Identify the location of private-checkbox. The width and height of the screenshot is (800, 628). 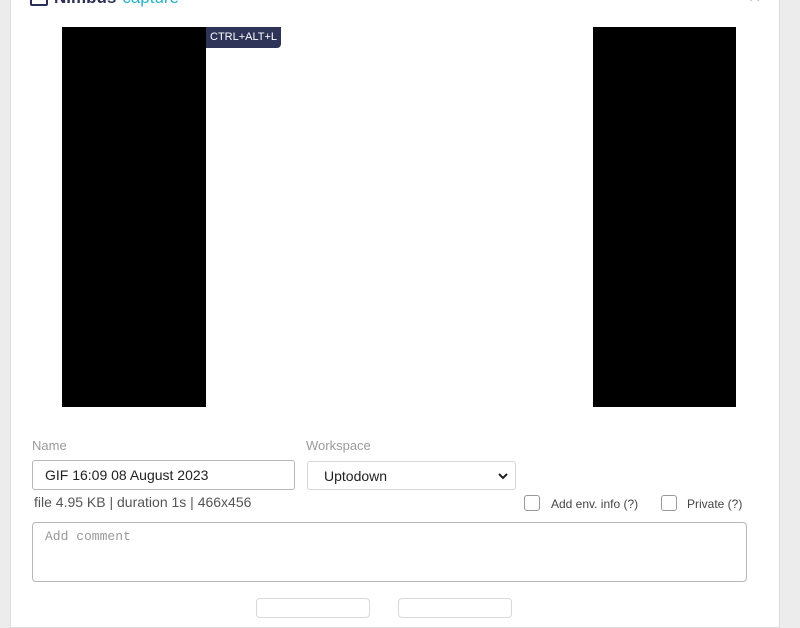
(669, 503).